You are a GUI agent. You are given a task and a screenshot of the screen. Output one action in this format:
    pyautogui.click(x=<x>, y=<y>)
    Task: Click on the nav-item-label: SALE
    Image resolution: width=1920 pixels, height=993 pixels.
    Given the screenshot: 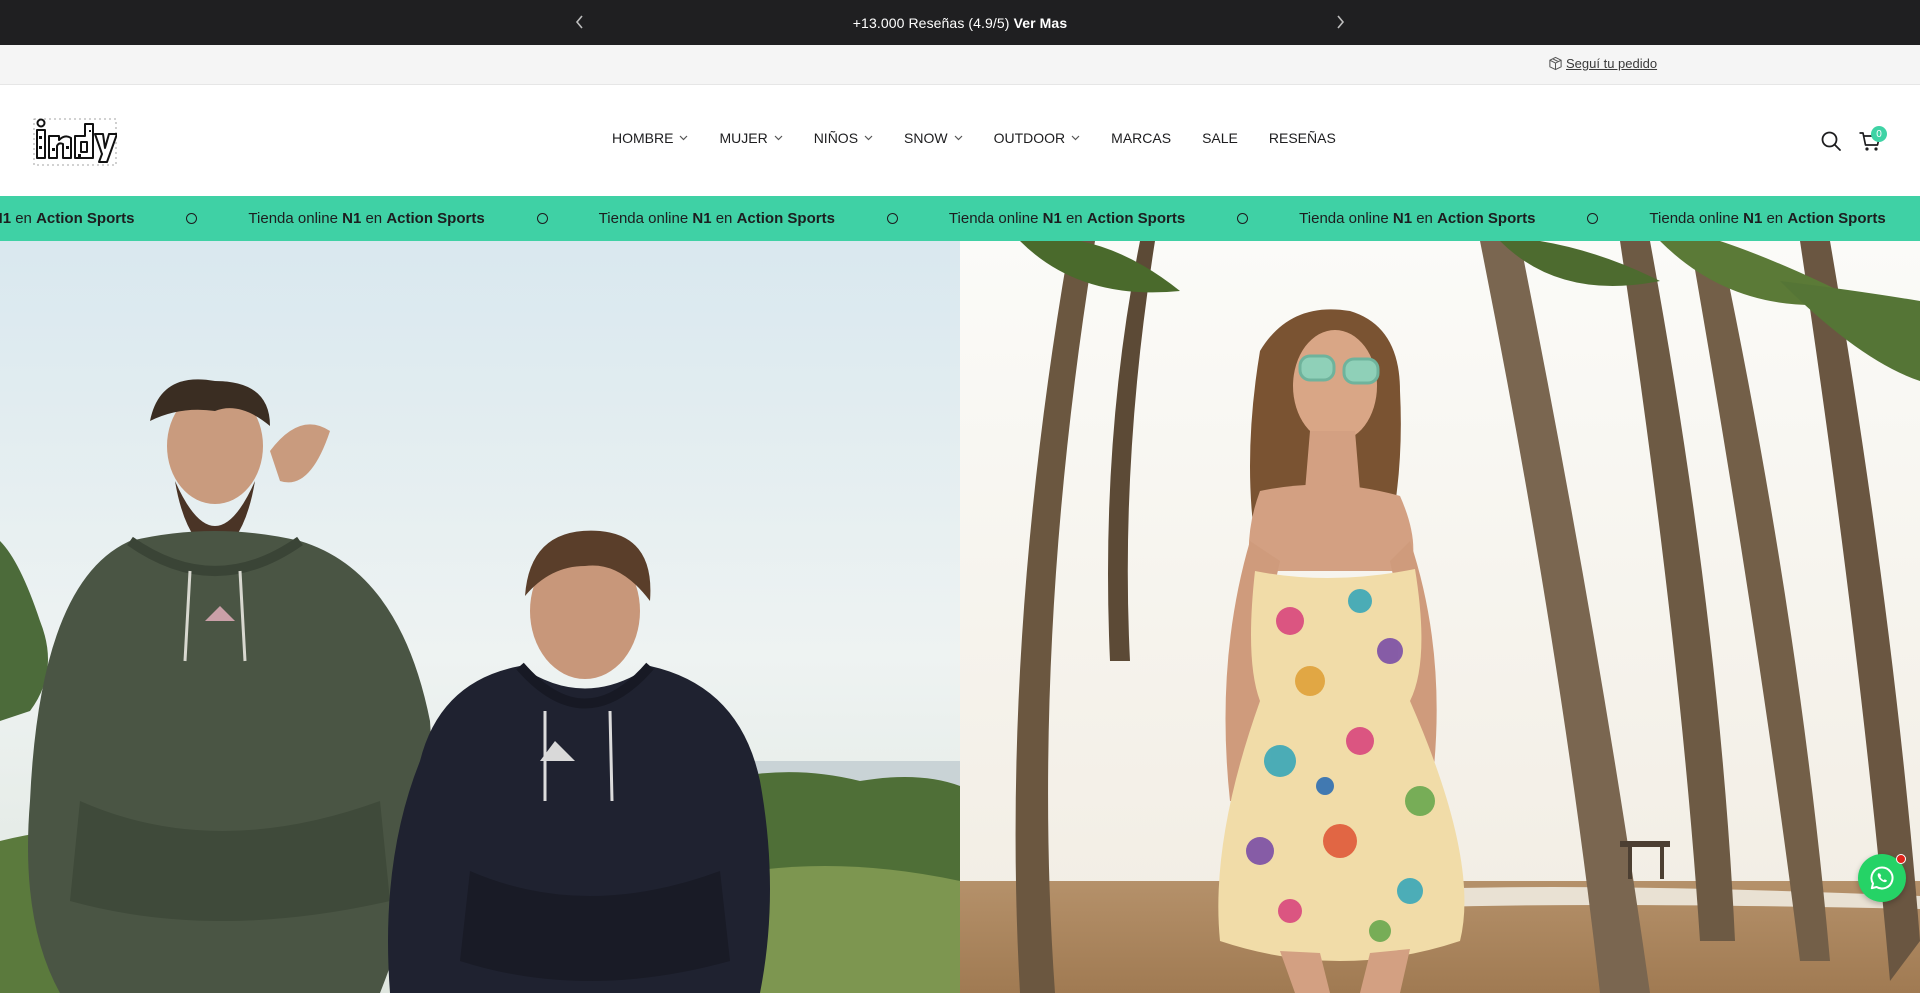 What is the action you would take?
    pyautogui.click(x=1220, y=138)
    